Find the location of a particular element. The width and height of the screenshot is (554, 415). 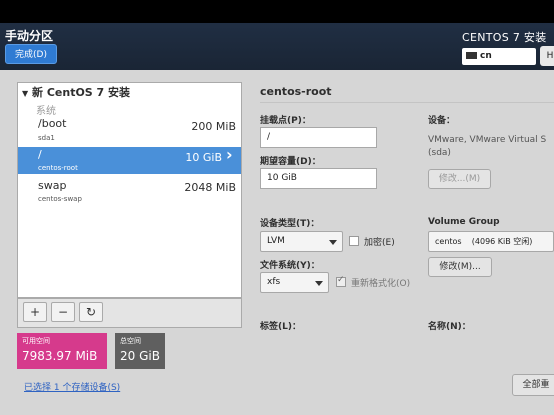

partition-name: / is located at coordinates (40, 154).